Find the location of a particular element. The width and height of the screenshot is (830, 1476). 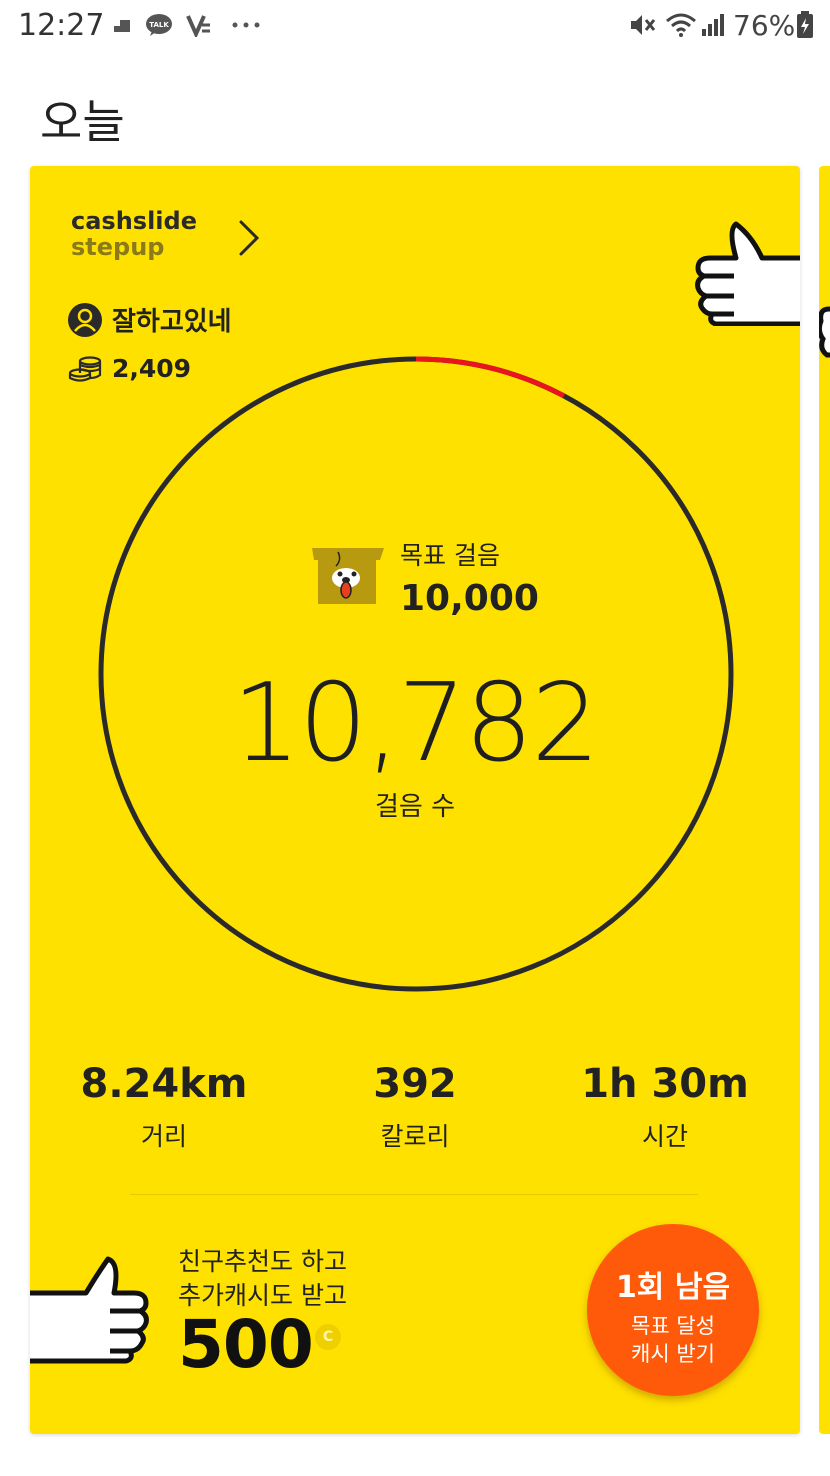

step-count-label: 걸음 수 is located at coordinates (415, 807).